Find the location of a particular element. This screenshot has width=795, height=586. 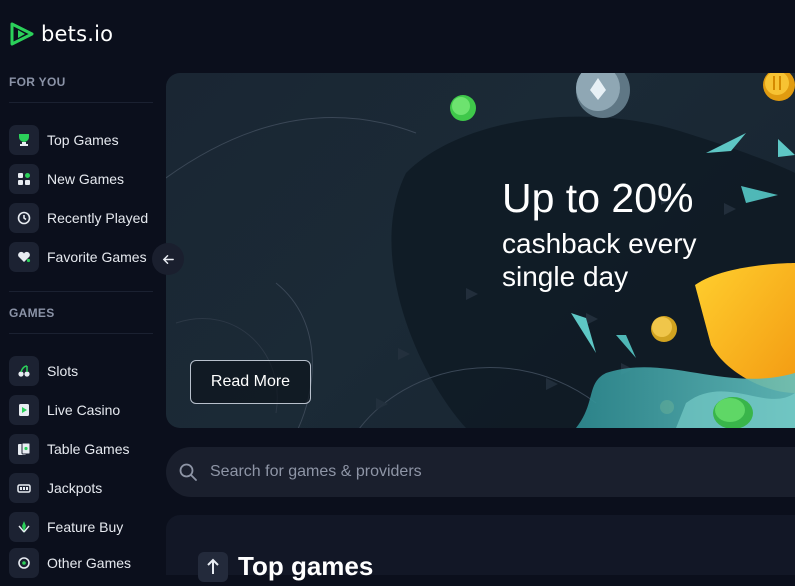

sidebar-item-recently-played: Recently Played is located at coordinates (81, 218).